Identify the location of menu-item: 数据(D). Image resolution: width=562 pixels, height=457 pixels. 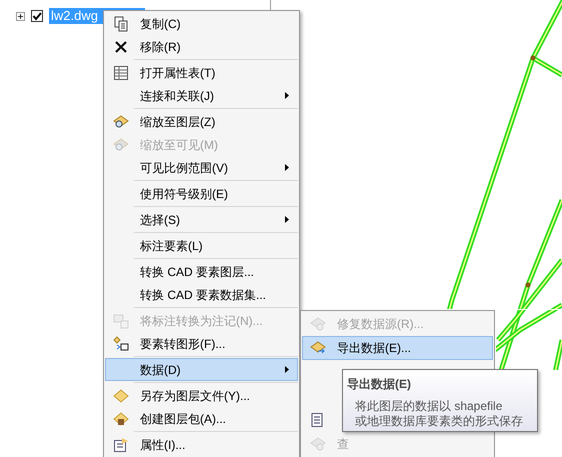
(201, 369).